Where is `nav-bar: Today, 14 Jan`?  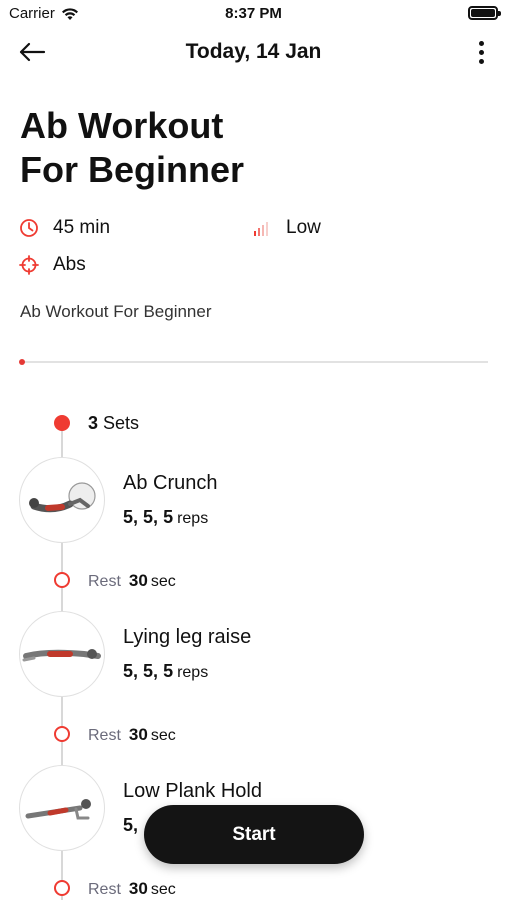
nav-bar: Today, 14 Jan is located at coordinates (253, 53).